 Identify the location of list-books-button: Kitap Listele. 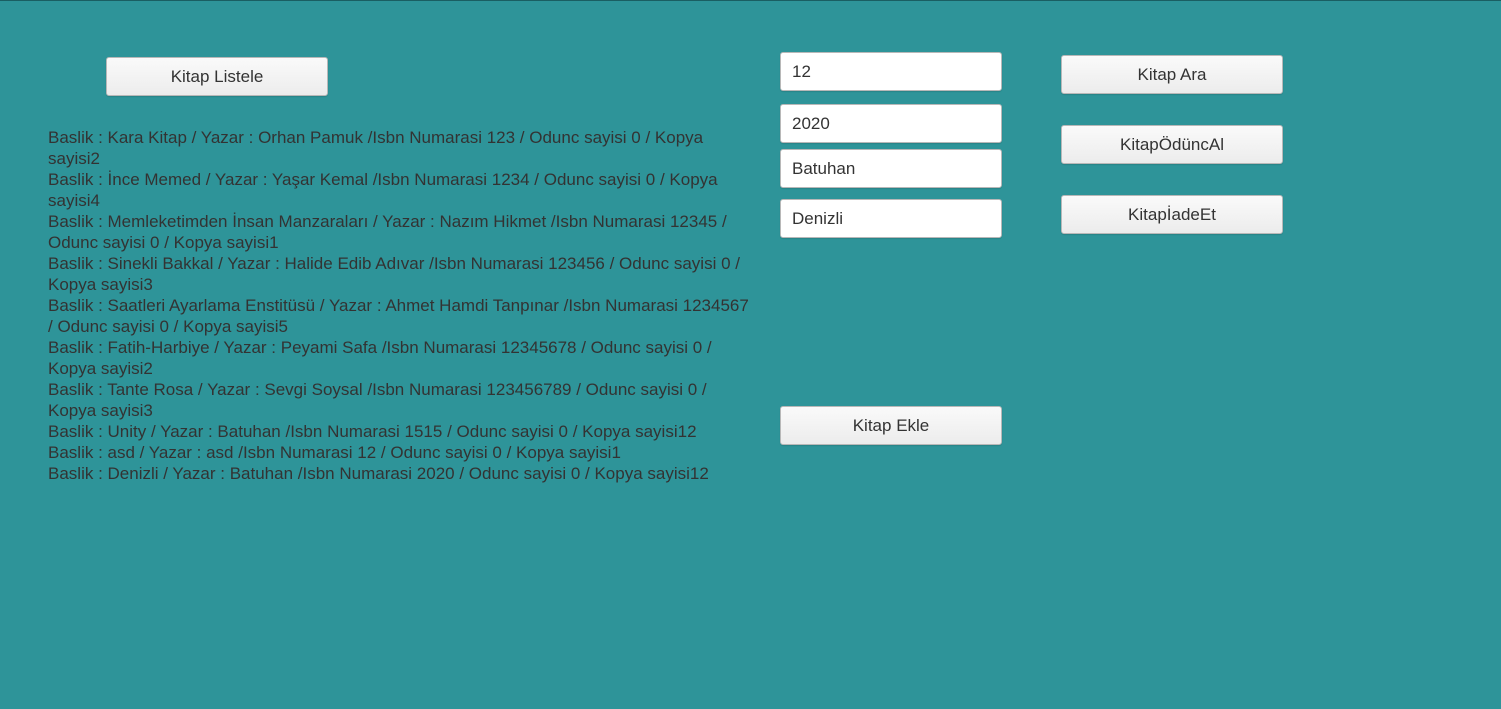
(217, 76).